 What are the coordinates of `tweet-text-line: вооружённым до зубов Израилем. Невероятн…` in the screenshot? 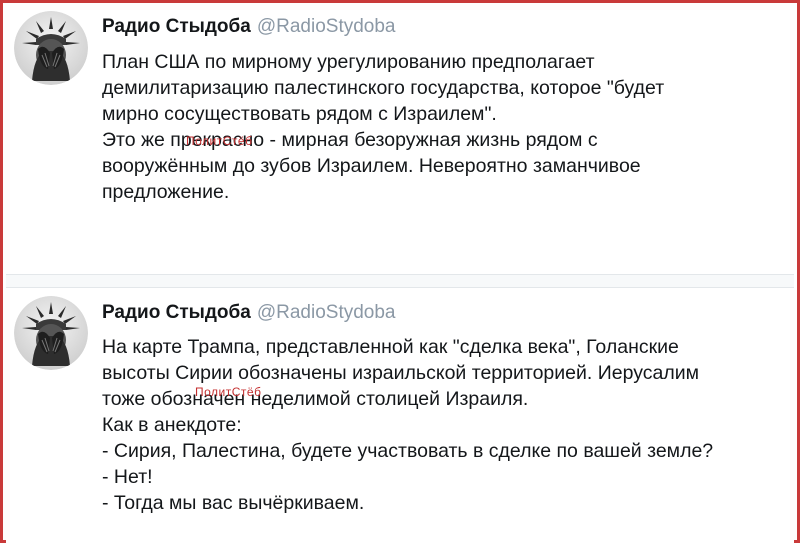 It's located at (371, 166).